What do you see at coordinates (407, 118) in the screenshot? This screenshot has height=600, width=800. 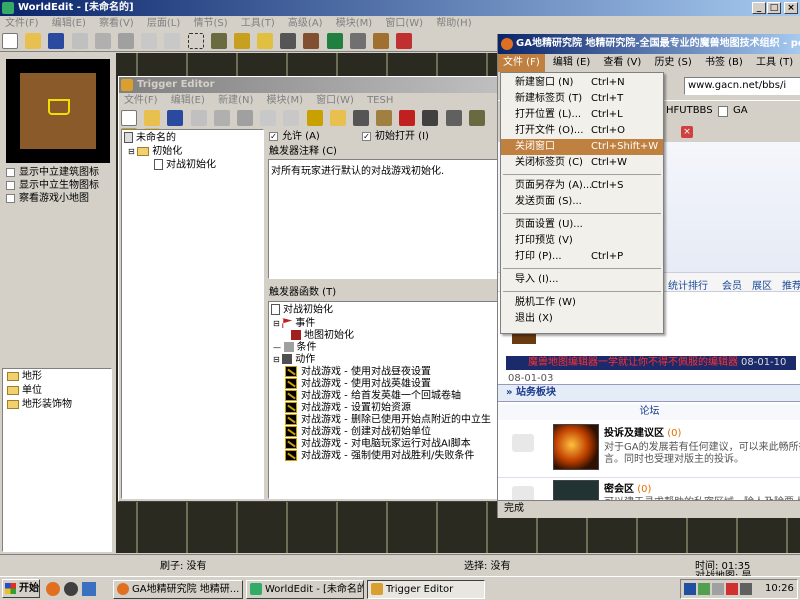 I see `event-flag-icon` at bounding box center [407, 118].